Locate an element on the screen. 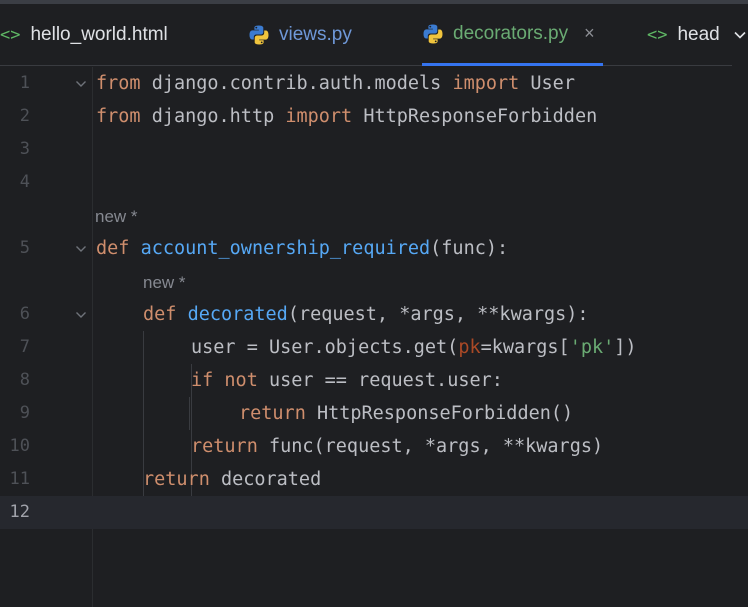 This screenshot has width=748, height=607. code-line: 3 is located at coordinates (374, 149).